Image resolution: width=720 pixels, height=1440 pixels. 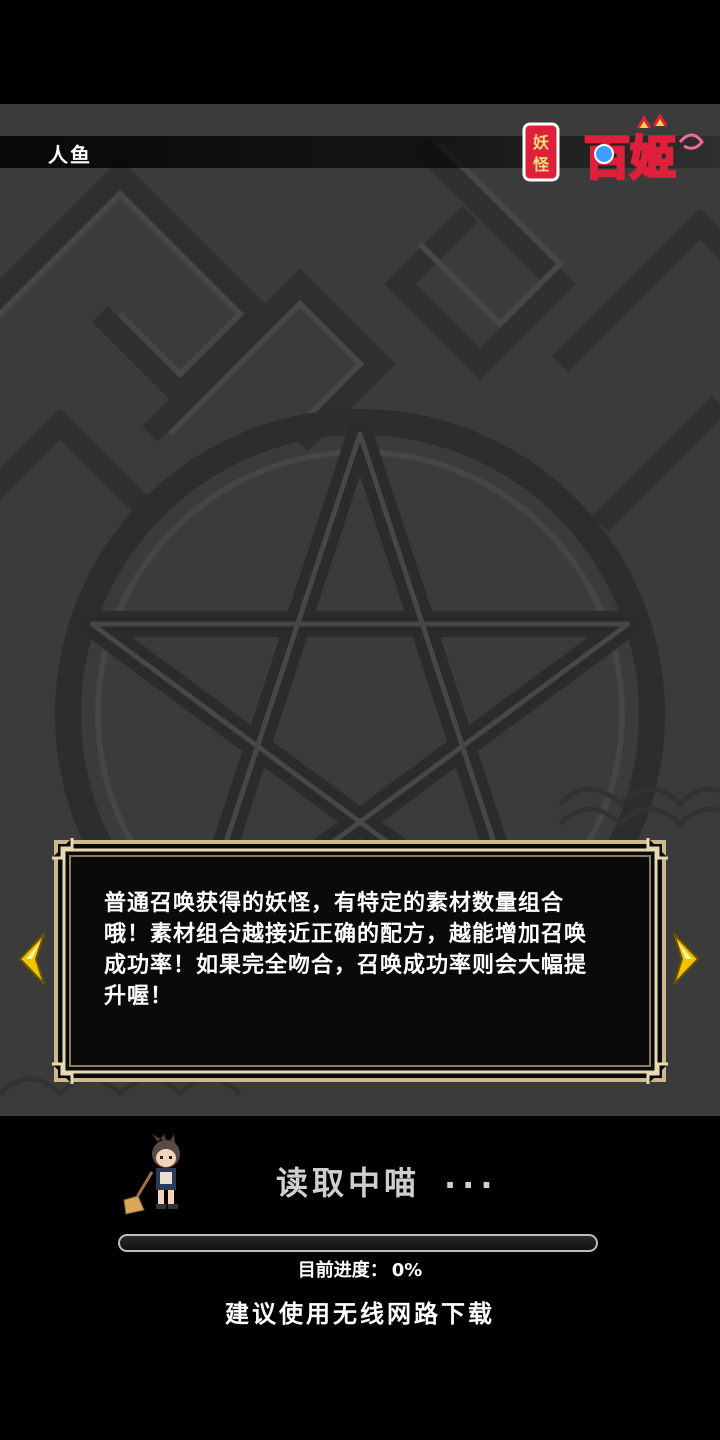 I want to click on svg-text: 妖, so click(x=541, y=142).